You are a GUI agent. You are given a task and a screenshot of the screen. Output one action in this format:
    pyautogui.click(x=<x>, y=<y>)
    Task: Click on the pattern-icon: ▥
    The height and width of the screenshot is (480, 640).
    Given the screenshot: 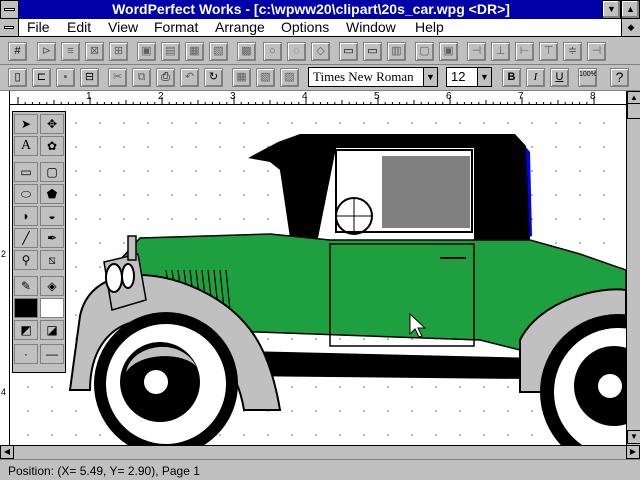 What is the action you would take?
    pyautogui.click(x=396, y=51)
    